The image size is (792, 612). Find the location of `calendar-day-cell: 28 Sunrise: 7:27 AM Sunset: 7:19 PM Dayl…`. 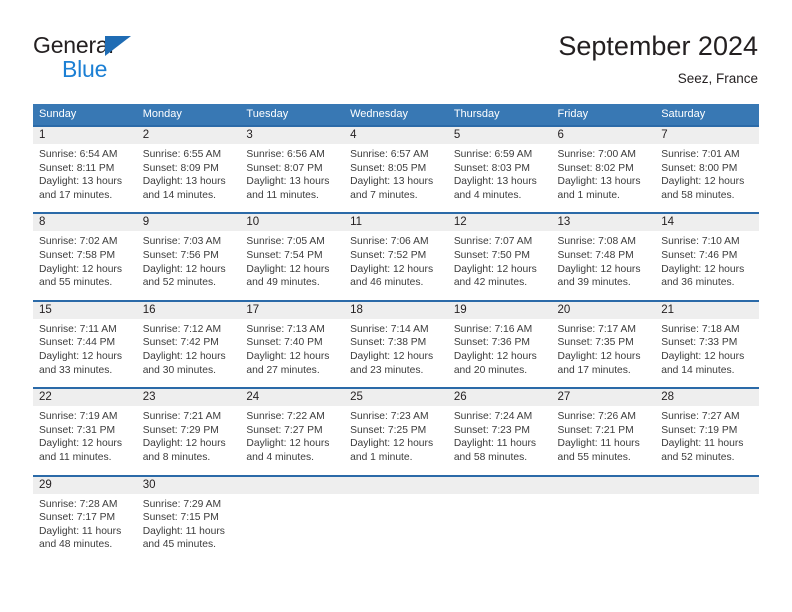

calendar-day-cell: 28 Sunrise: 7:27 AM Sunset: 7:19 PM Dayl… is located at coordinates (707, 432).